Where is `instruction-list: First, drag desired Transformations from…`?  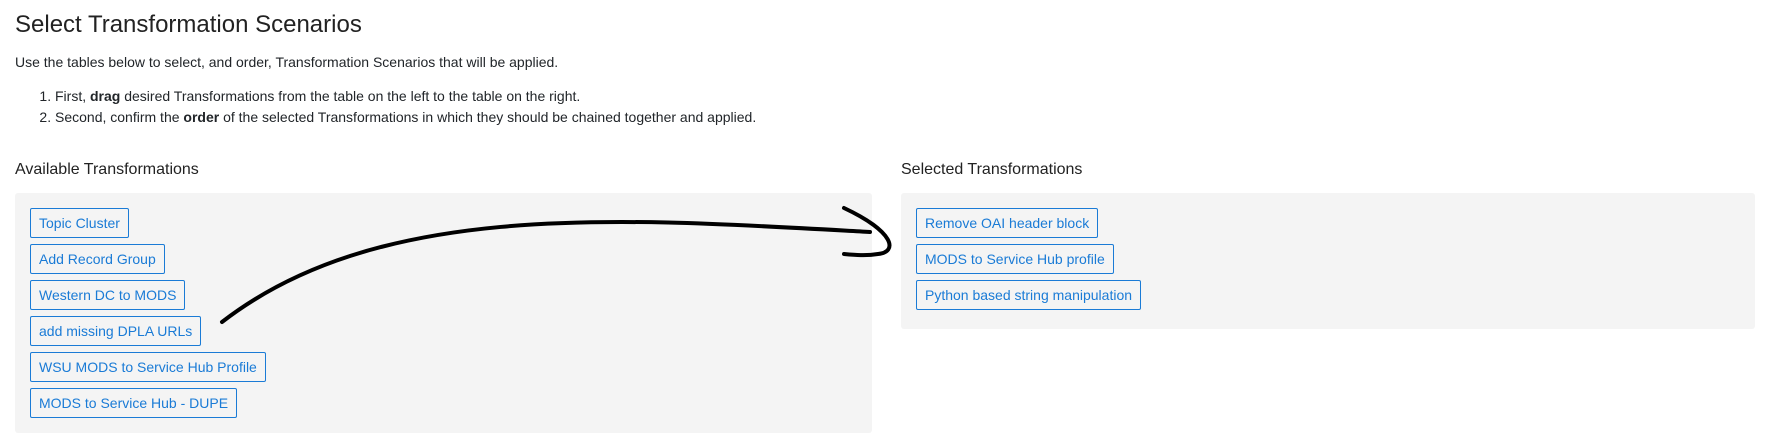
instruction-list: First, drag desired Transformations from… is located at coordinates (885, 107).